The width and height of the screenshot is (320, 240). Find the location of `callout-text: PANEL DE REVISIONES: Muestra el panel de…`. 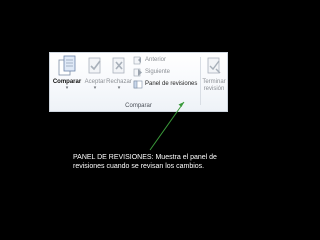

callout-text: PANEL DE REVISIONES: Muestra el panel de… is located at coordinates (145, 162).